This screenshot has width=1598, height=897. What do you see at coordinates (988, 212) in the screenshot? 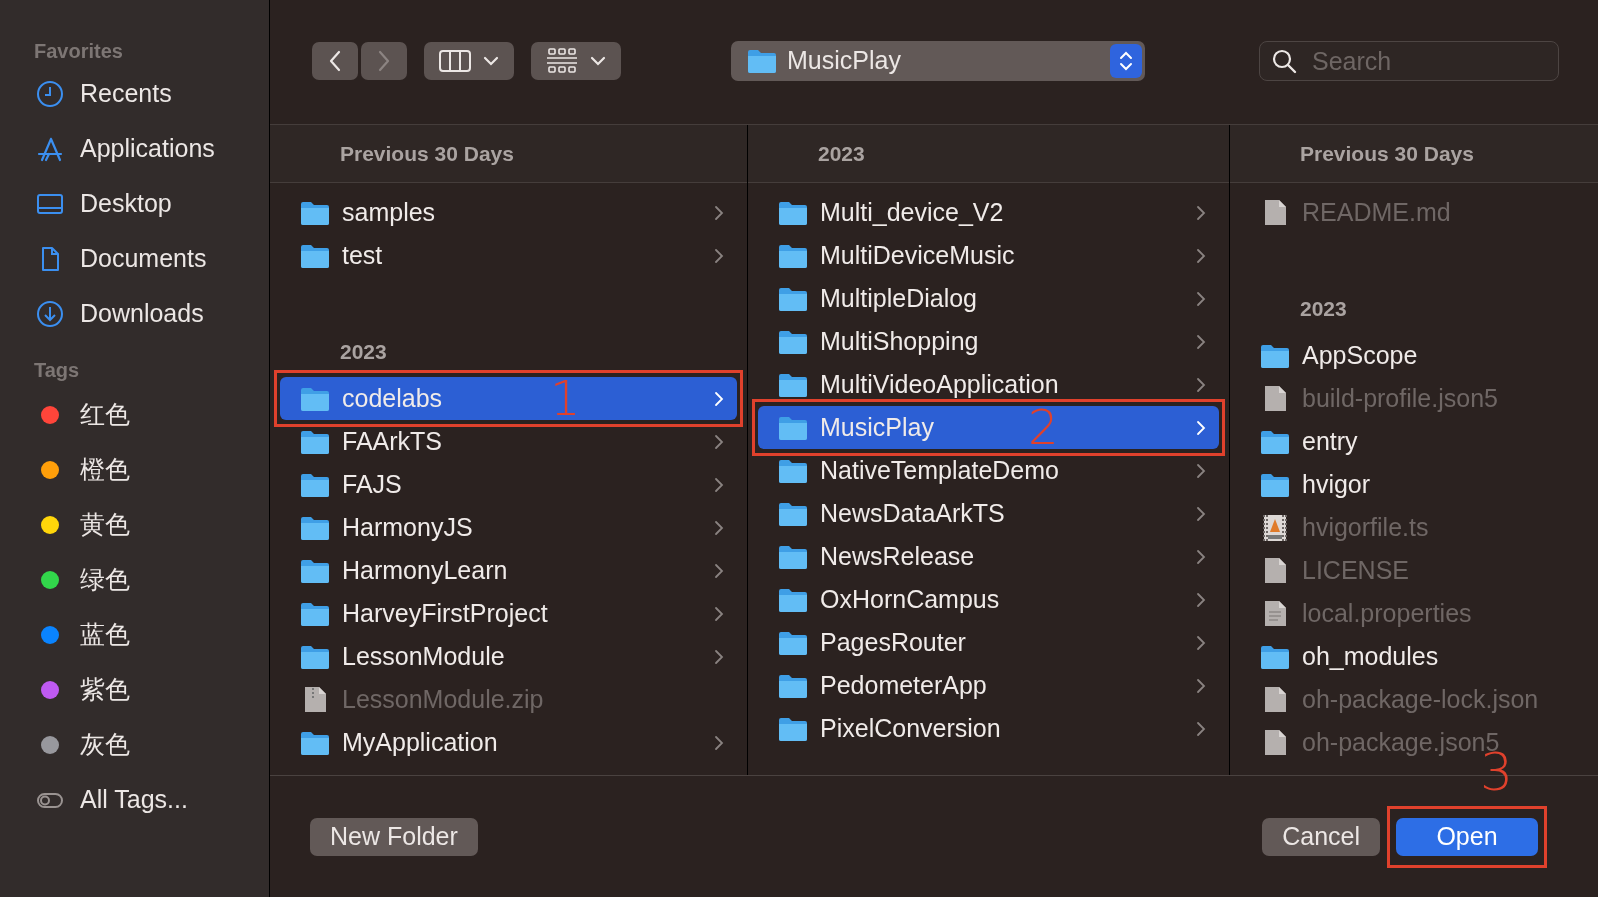
I see `file-row: Multi_device_V2` at bounding box center [988, 212].